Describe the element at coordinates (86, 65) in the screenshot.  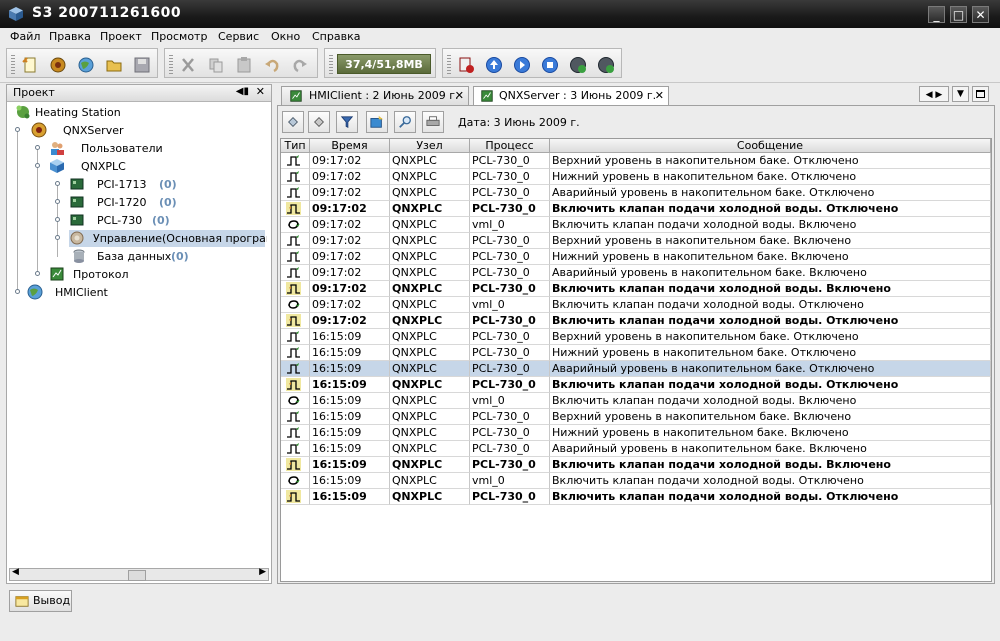
I see `globe-icon` at that location.